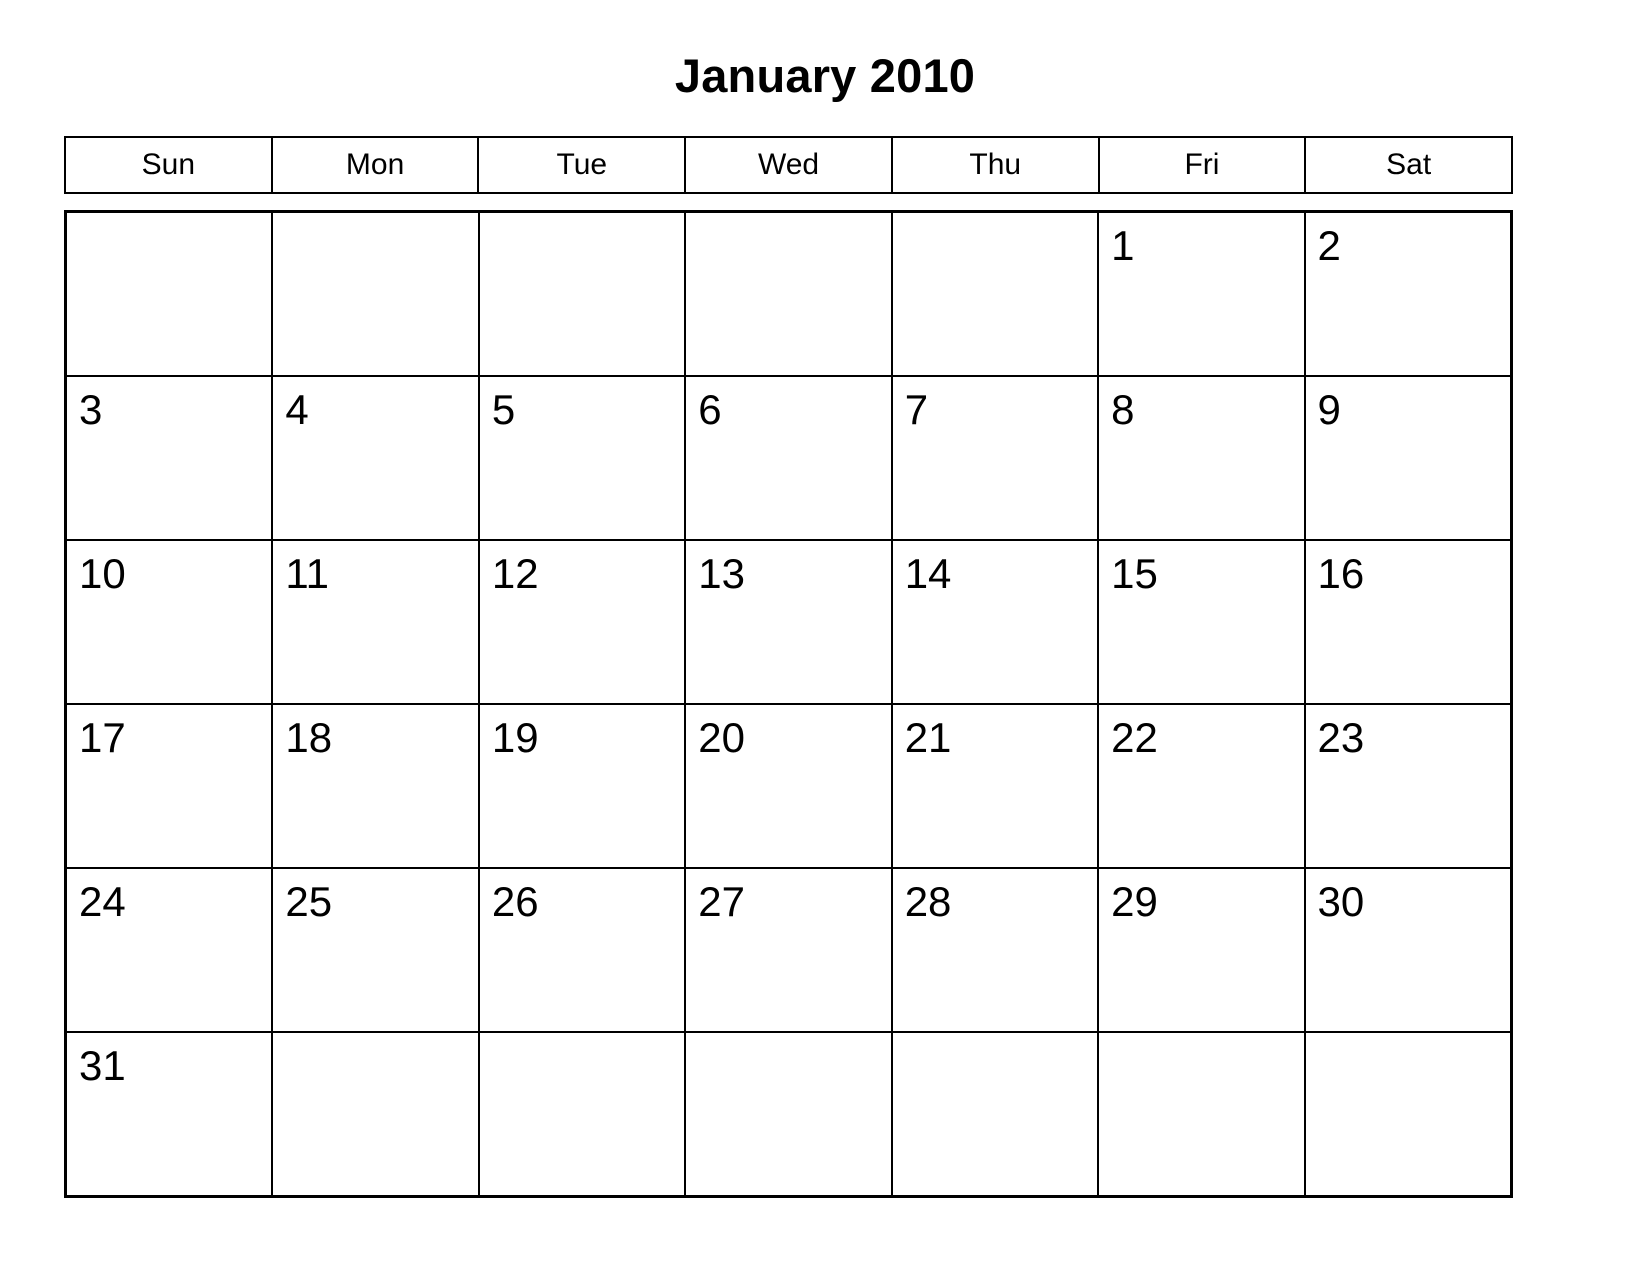 This screenshot has width=1650, height=1275. Describe the element at coordinates (1341, 901) in the screenshot. I see `day-number: 30` at that location.